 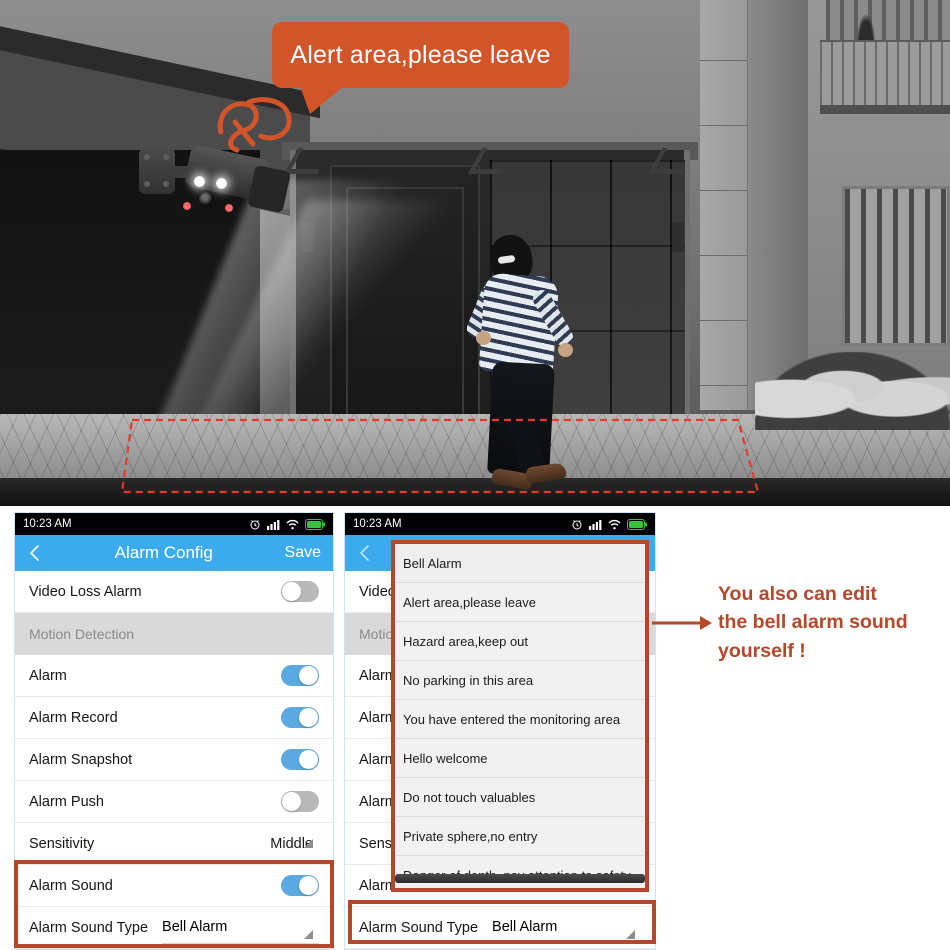 What do you see at coordinates (71, 885) in the screenshot?
I see `row-label: Alarm Sound` at bounding box center [71, 885].